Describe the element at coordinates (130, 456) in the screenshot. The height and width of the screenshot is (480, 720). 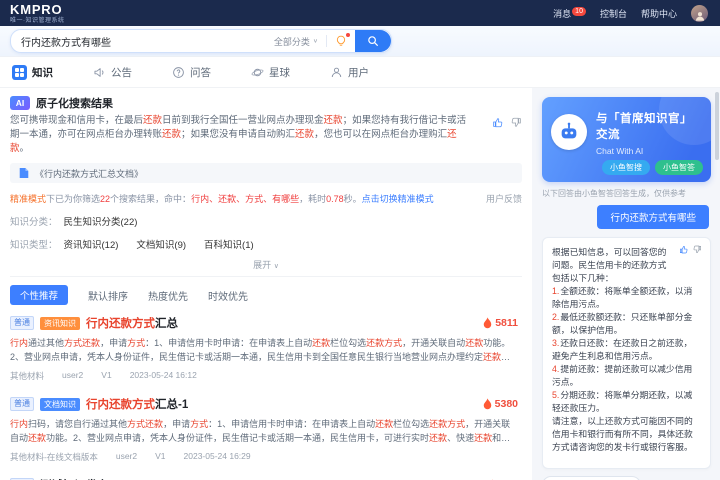
I see `result-meta: 其他材料-在线文档版本 user2 V1 2023-05-24 16:29` at that location.